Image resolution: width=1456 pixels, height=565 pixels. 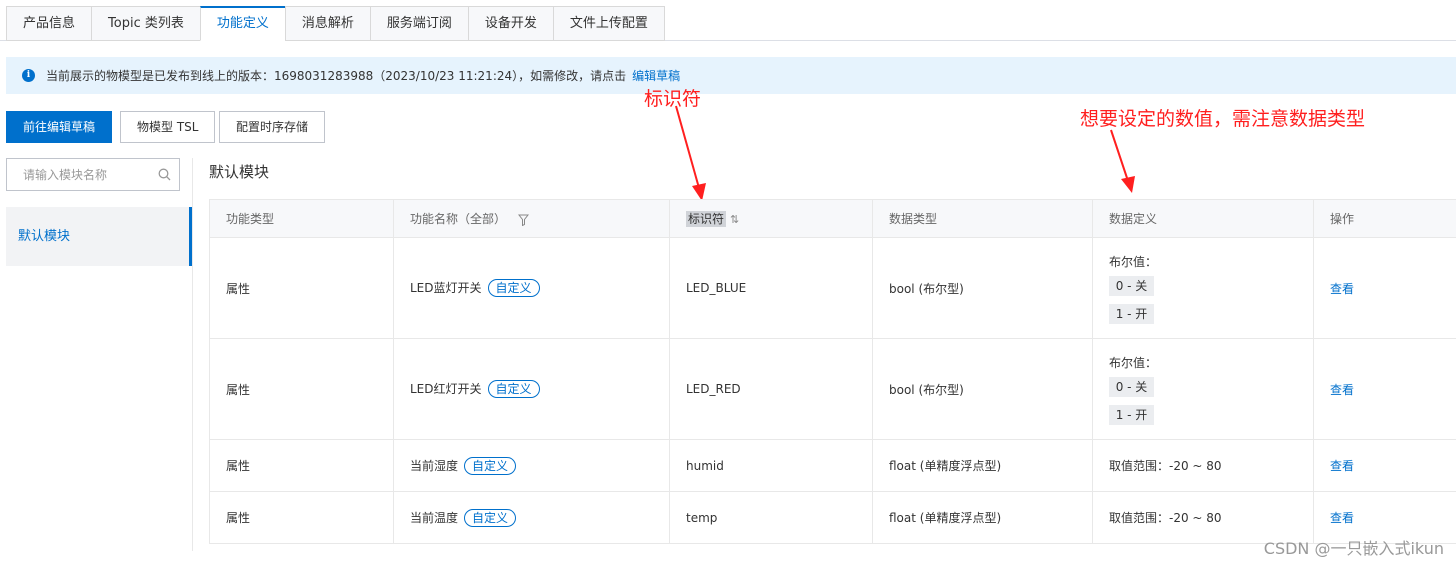 I want to click on tab-topic-list: Topic 类列表, so click(x=145, y=23).